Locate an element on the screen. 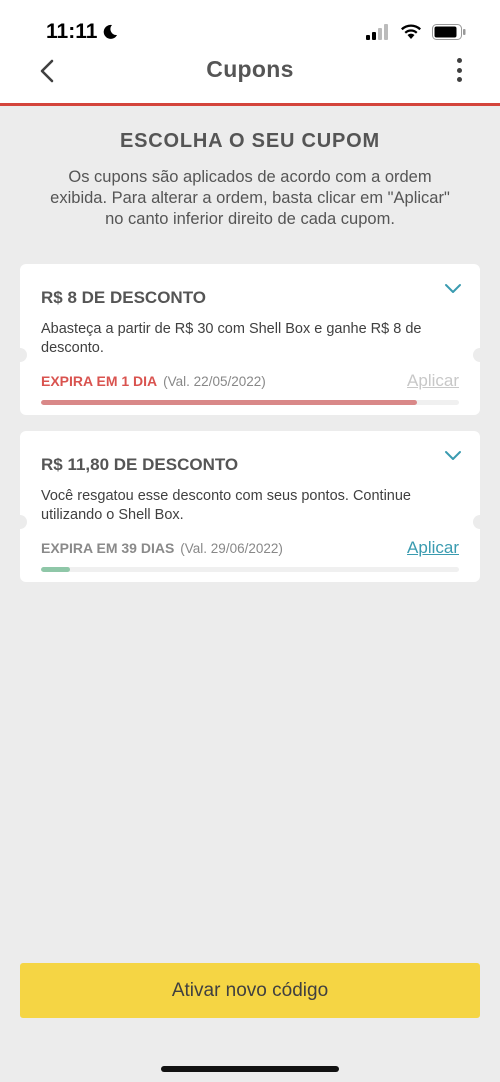 This screenshot has height=1082, width=500. validity-date: (Val. 29/06/2022) is located at coordinates (231, 548).